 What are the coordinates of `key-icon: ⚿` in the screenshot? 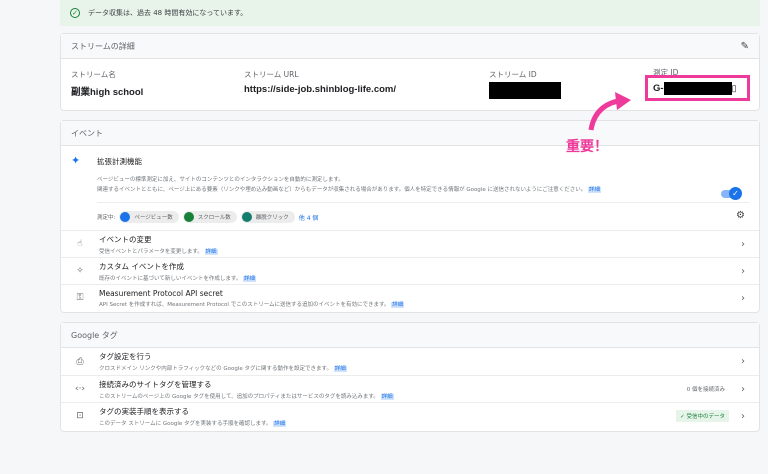 It's located at (80, 298).